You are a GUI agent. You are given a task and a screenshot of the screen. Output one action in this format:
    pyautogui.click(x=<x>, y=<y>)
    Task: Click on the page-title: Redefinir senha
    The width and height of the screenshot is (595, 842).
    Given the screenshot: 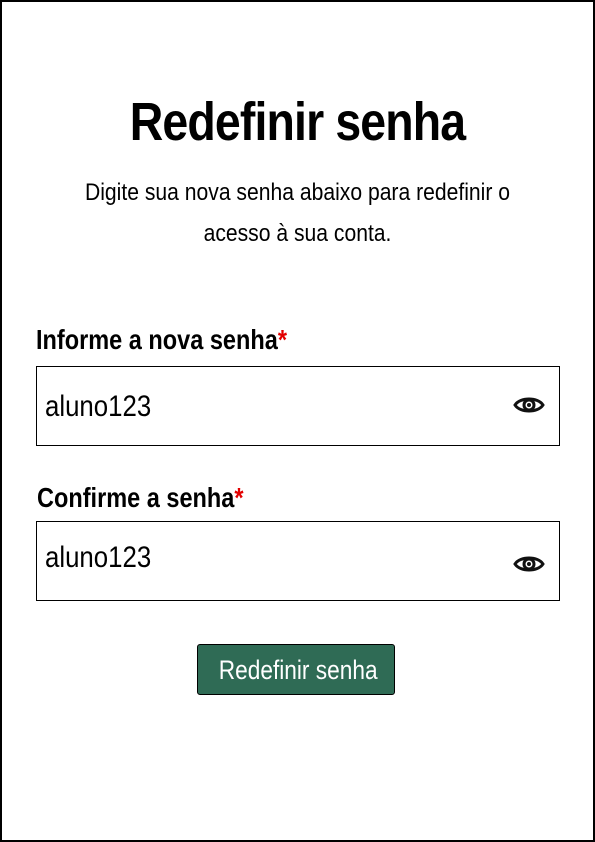 What is the action you would take?
    pyautogui.click(x=297, y=122)
    